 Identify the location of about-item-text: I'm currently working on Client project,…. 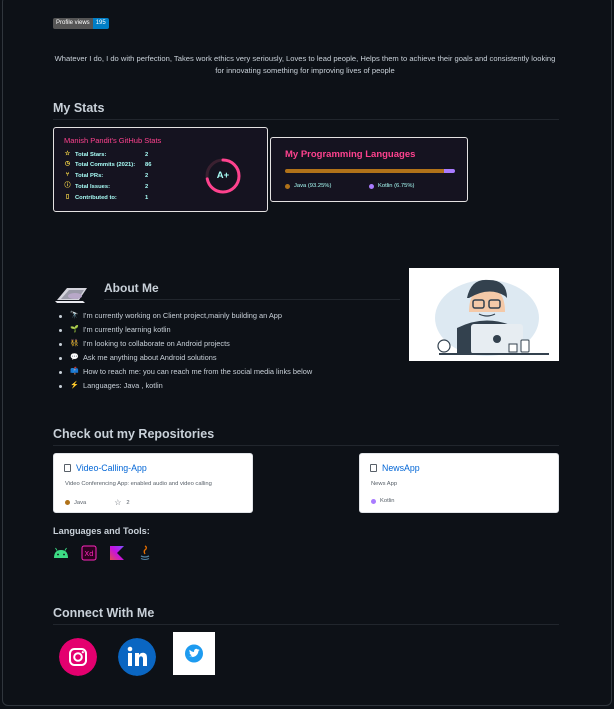
(183, 315).